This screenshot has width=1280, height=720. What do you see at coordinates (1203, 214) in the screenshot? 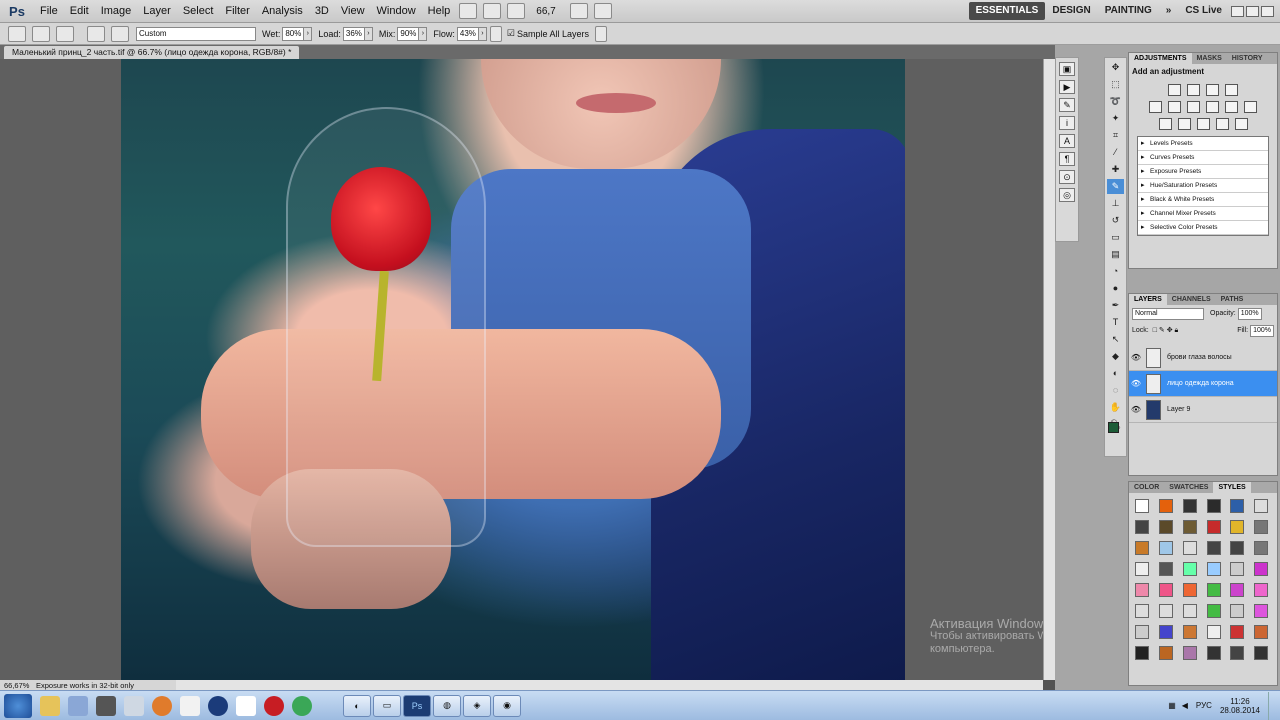
I see `preset-channel-mixer: Channel Mixer Presets` at bounding box center [1203, 214].